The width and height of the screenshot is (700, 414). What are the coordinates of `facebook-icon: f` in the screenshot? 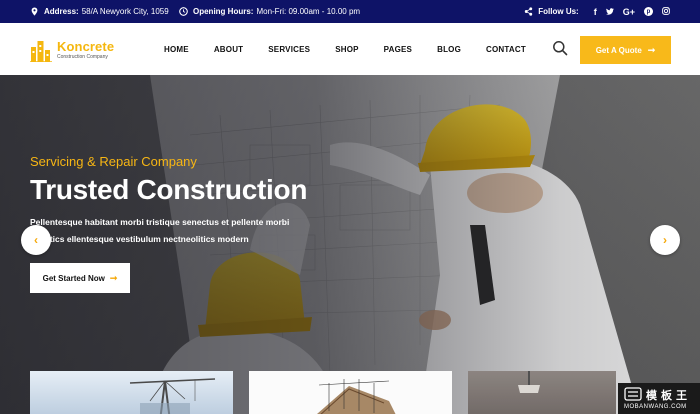 It's located at (595, 12).